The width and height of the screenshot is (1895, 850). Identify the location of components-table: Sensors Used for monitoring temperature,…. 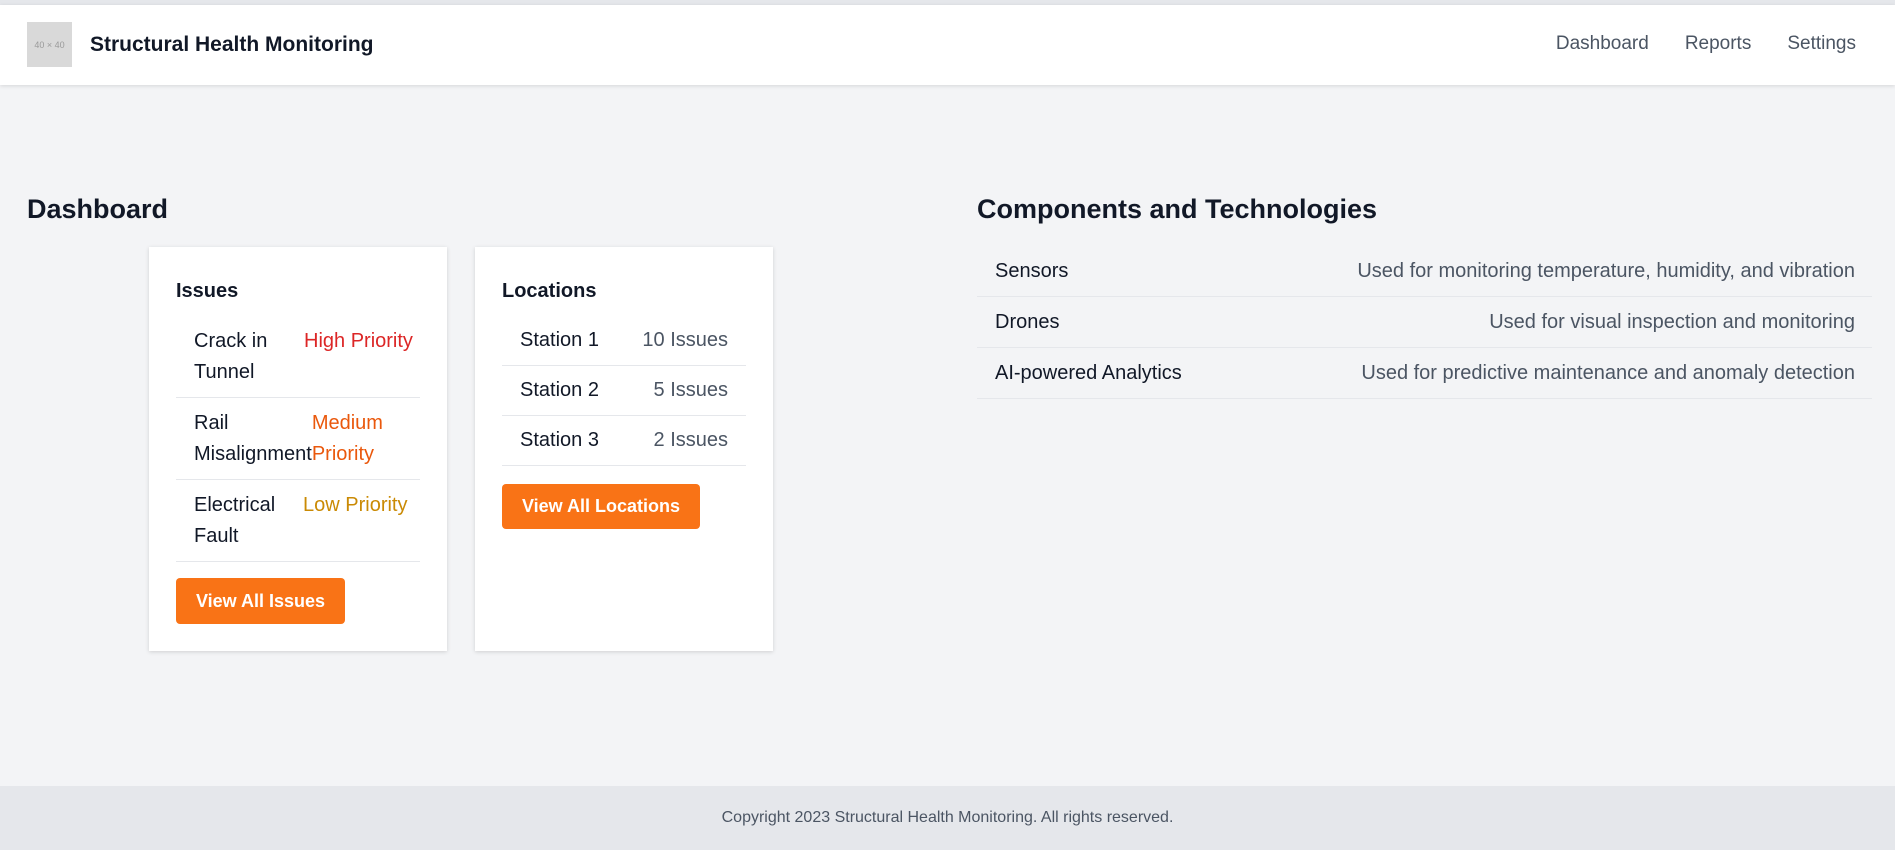
(1424, 322).